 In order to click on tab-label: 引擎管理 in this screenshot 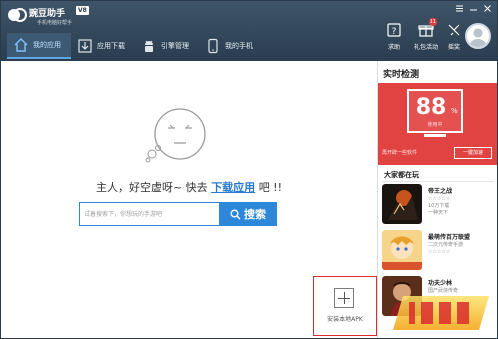, I will do `click(175, 46)`.